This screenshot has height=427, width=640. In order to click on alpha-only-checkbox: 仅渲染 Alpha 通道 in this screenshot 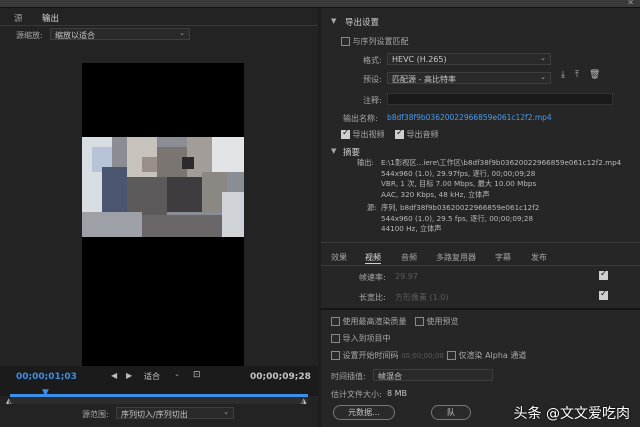, I will do `click(486, 355)`.